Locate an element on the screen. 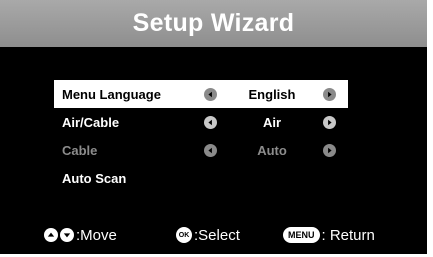  key-hints-bar: :Move OK :Select MENU : Return is located at coordinates (213, 235).